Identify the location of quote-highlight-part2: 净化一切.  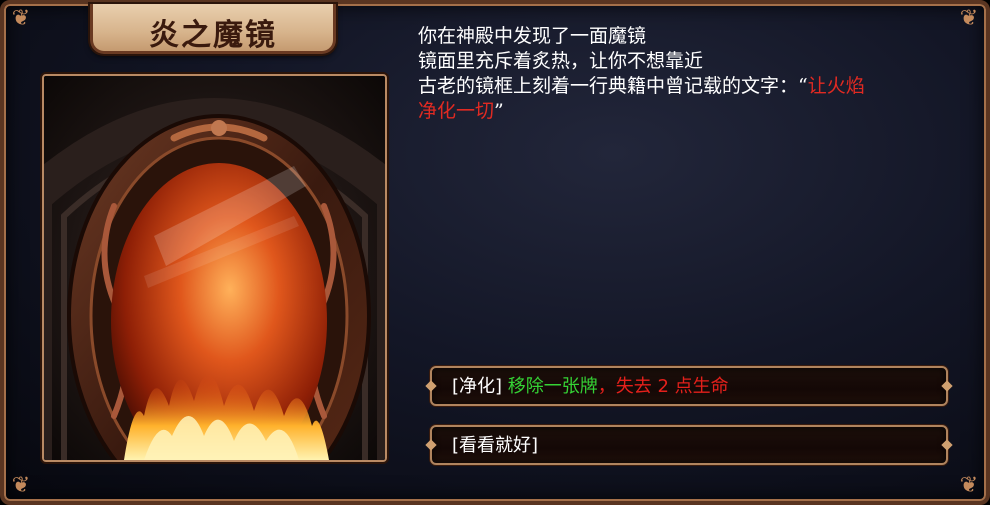
(456, 111).